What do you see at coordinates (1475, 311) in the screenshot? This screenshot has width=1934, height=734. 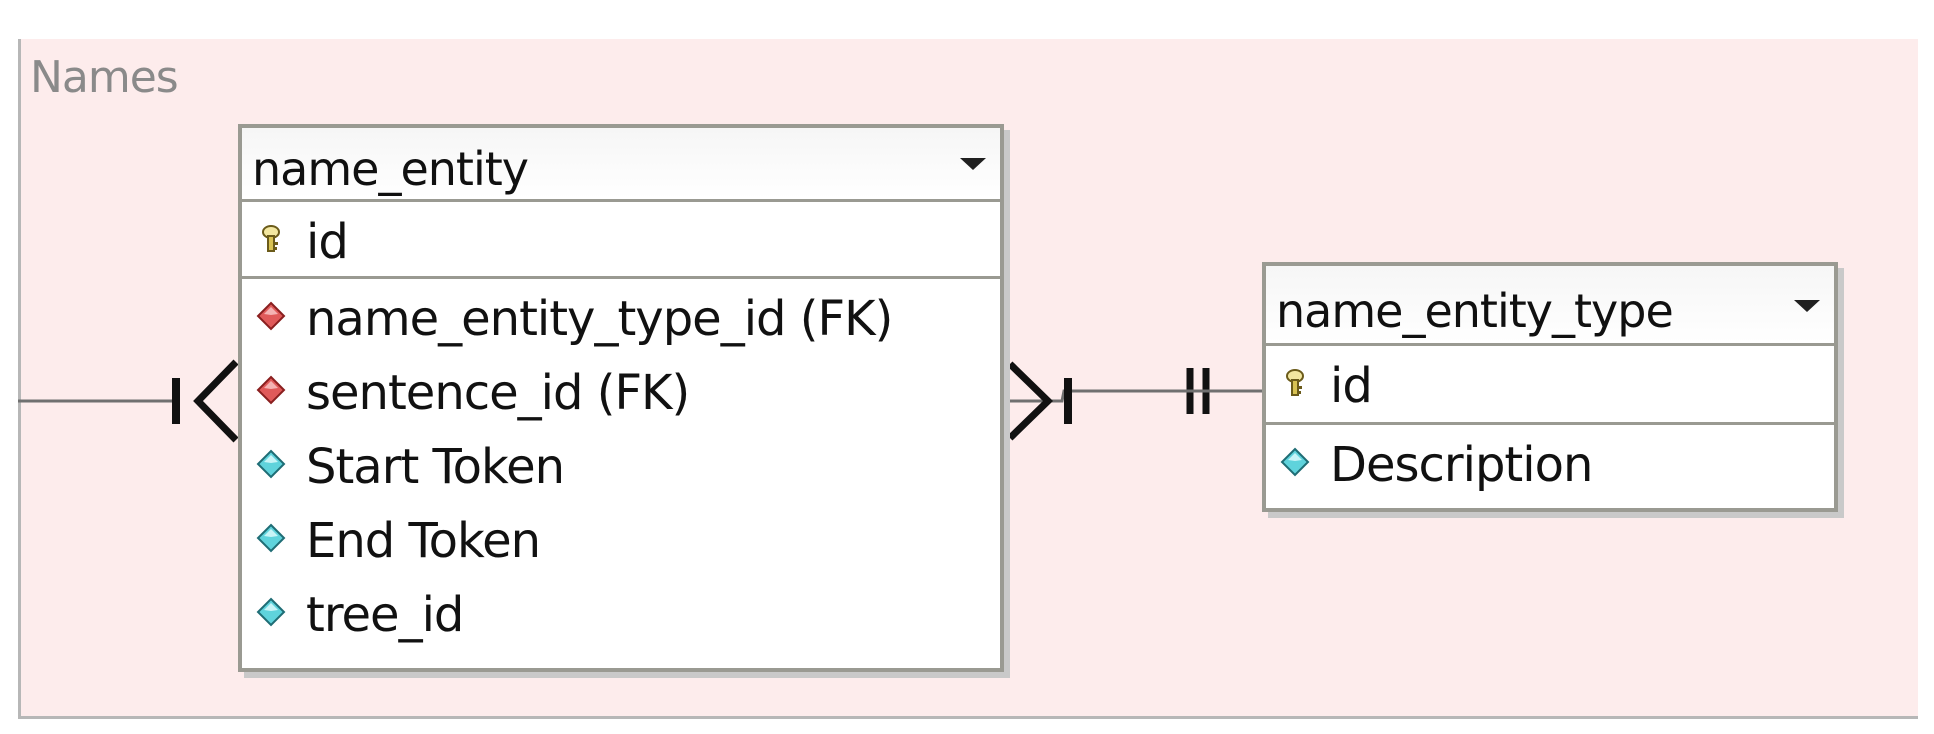 I see `table-title: name_entity_type` at bounding box center [1475, 311].